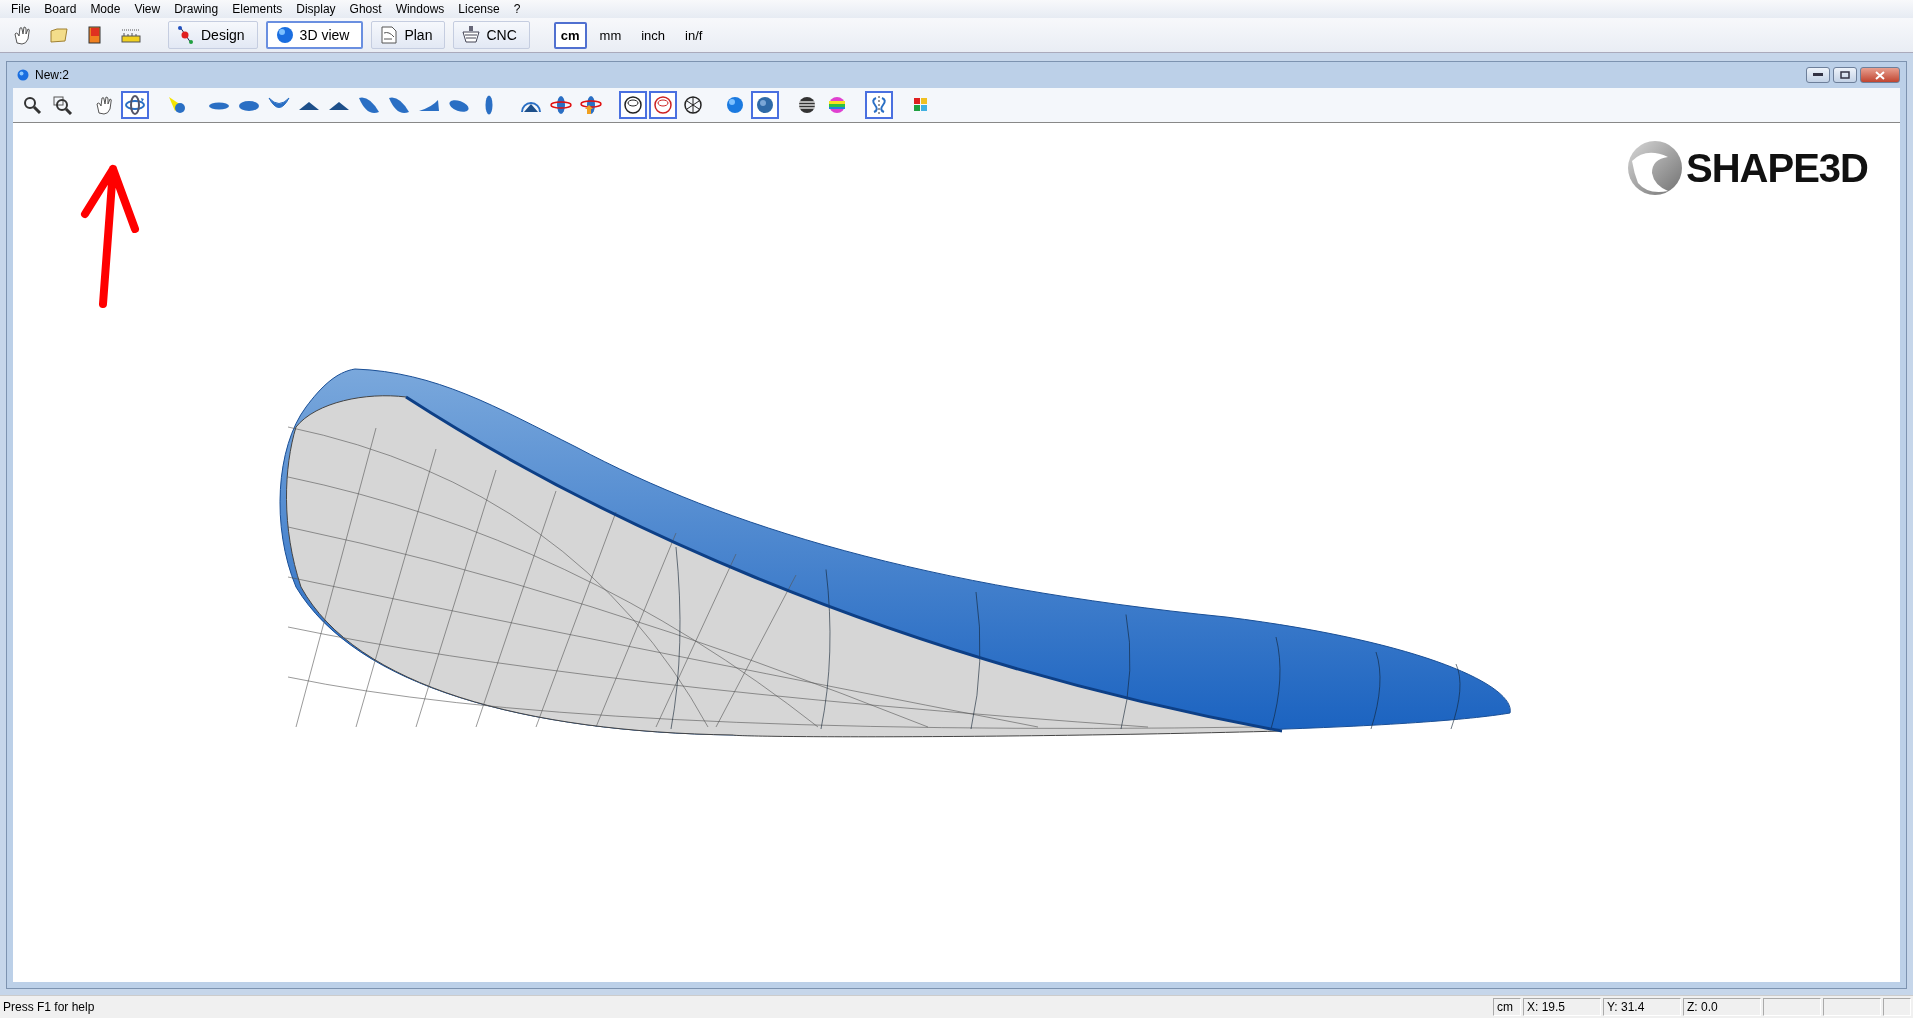 The height and width of the screenshot is (1018, 1913). Describe the element at coordinates (105, 9) in the screenshot. I see `menu-item: Mode` at that location.